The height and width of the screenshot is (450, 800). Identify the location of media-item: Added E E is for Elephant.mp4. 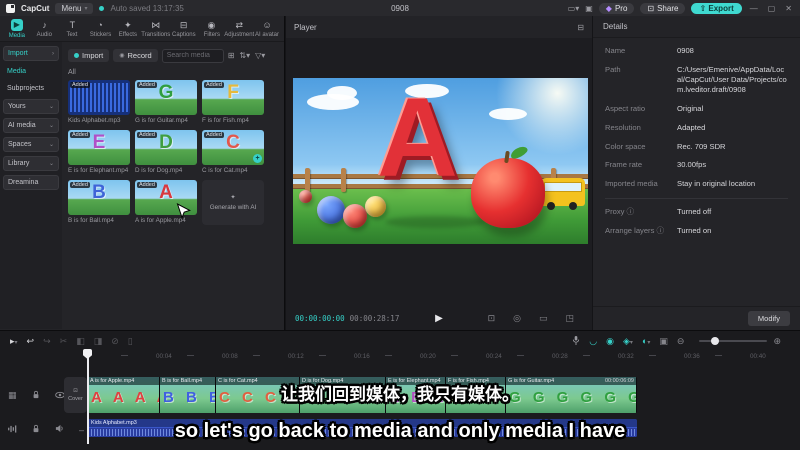
(99, 152).